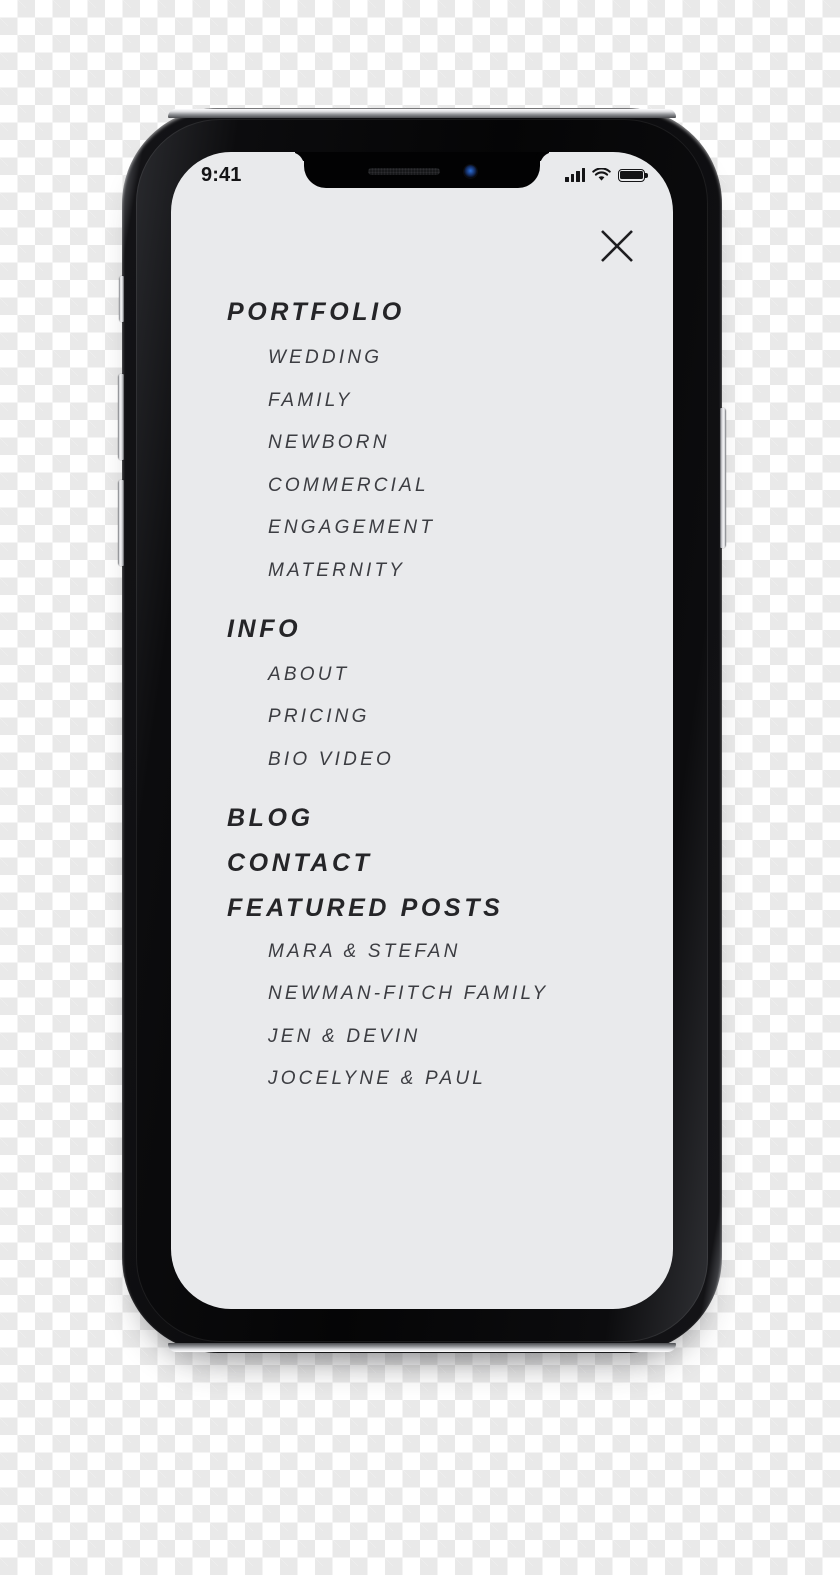 The image size is (840, 1575). I want to click on menu-heading-blog: BLOG, so click(430, 818).